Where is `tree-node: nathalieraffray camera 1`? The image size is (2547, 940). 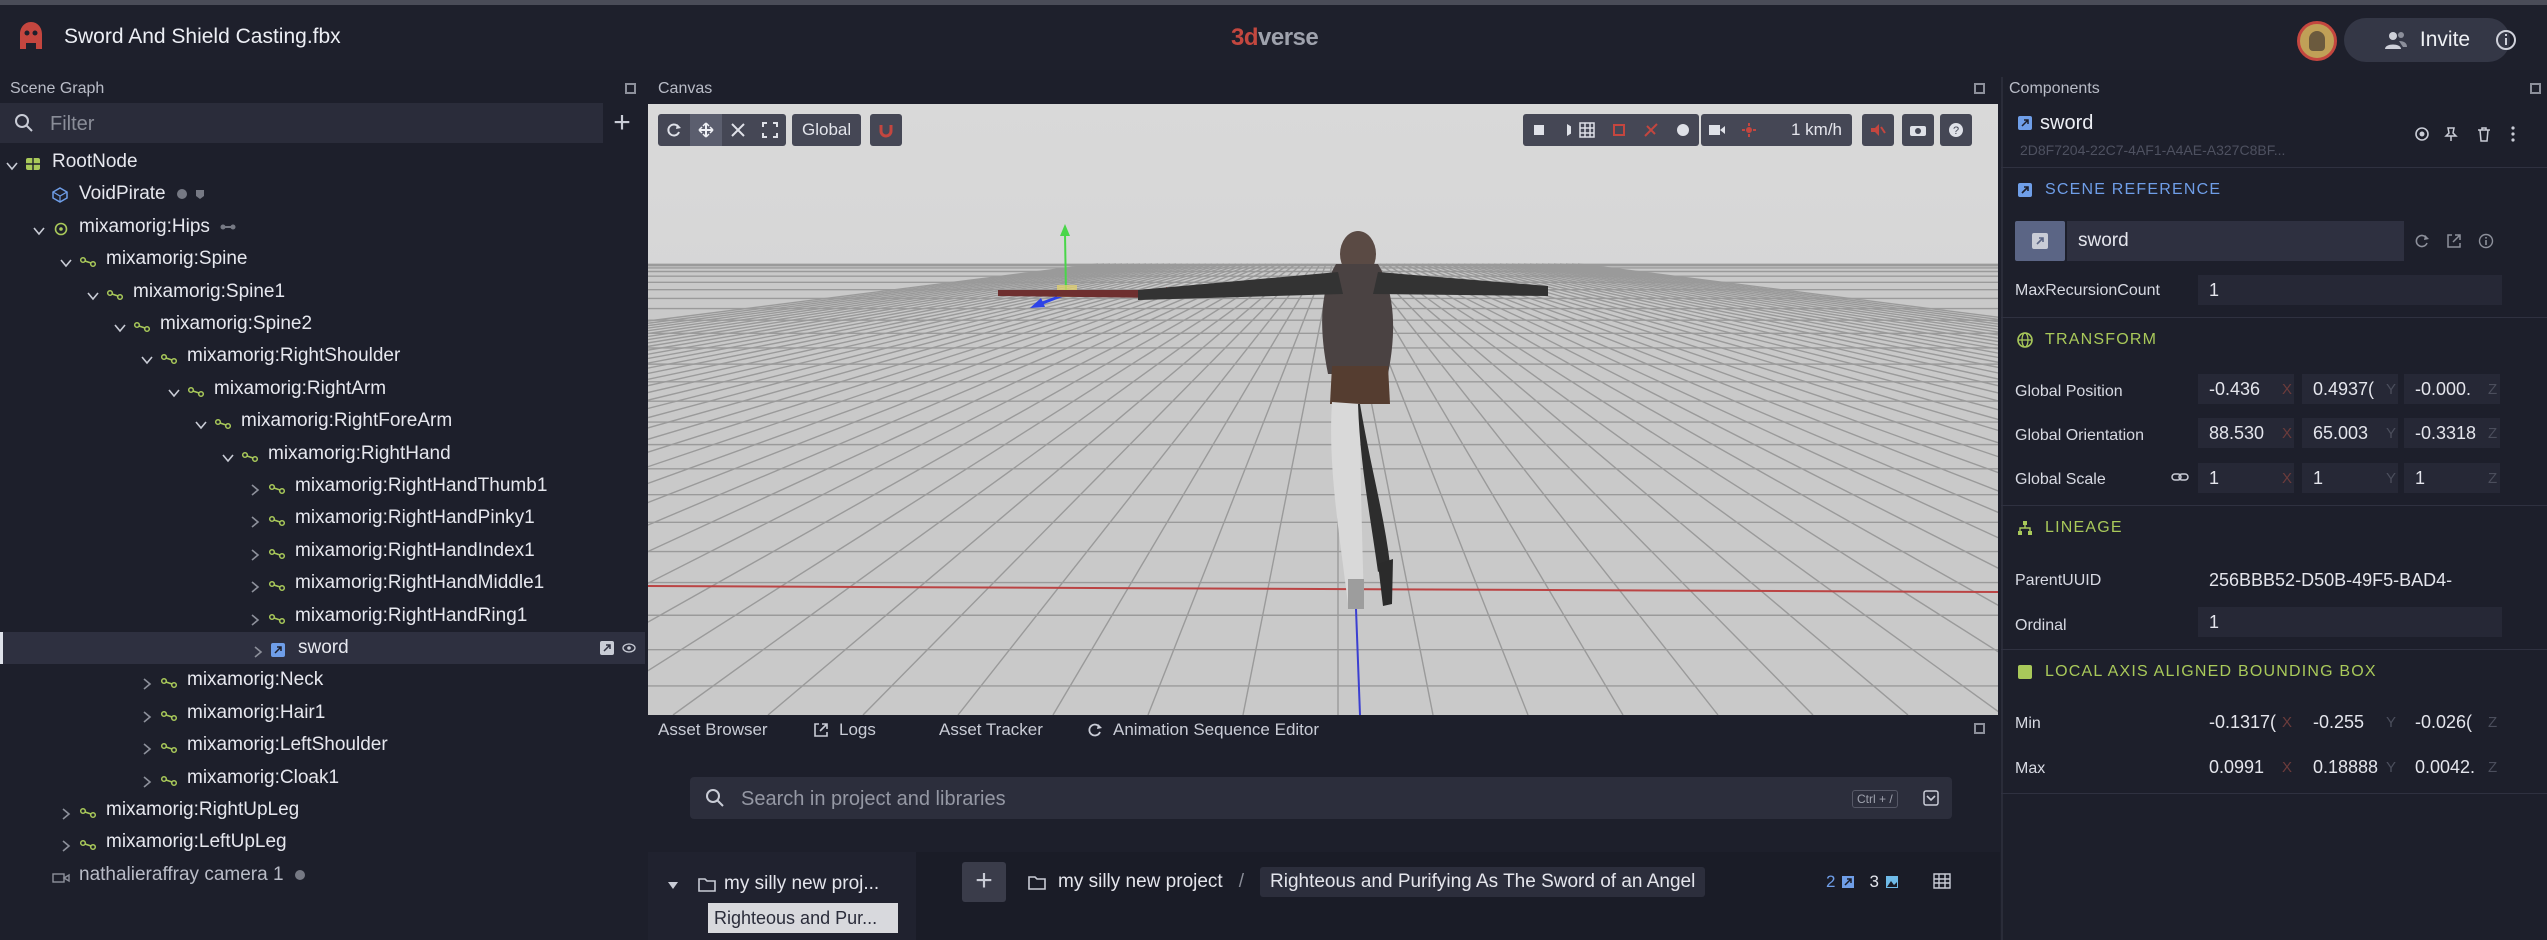
tree-node: nathalieraffray camera 1 is located at coordinates (322, 875).